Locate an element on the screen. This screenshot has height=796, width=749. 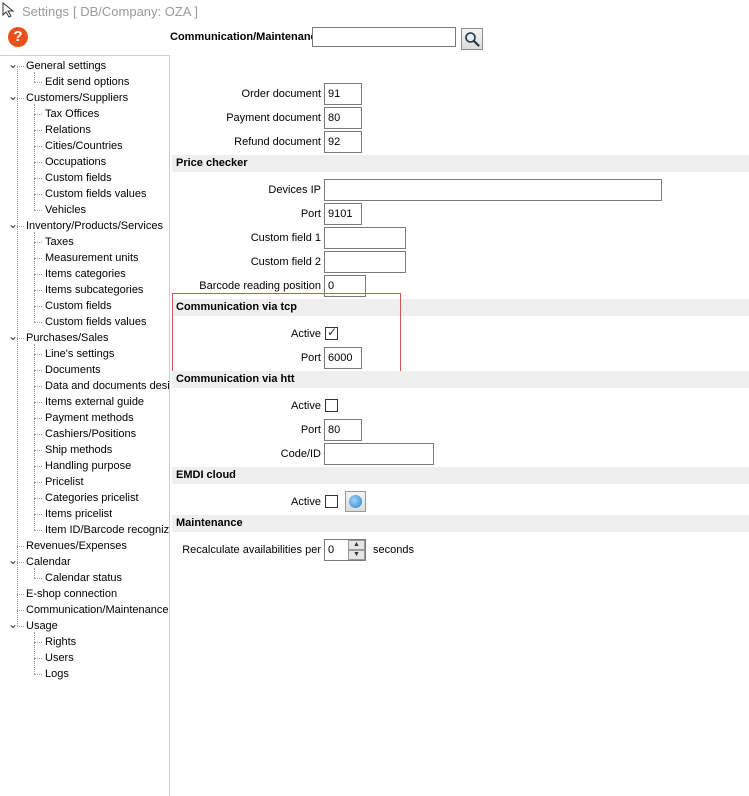
code-id-field is located at coordinates (379, 454).